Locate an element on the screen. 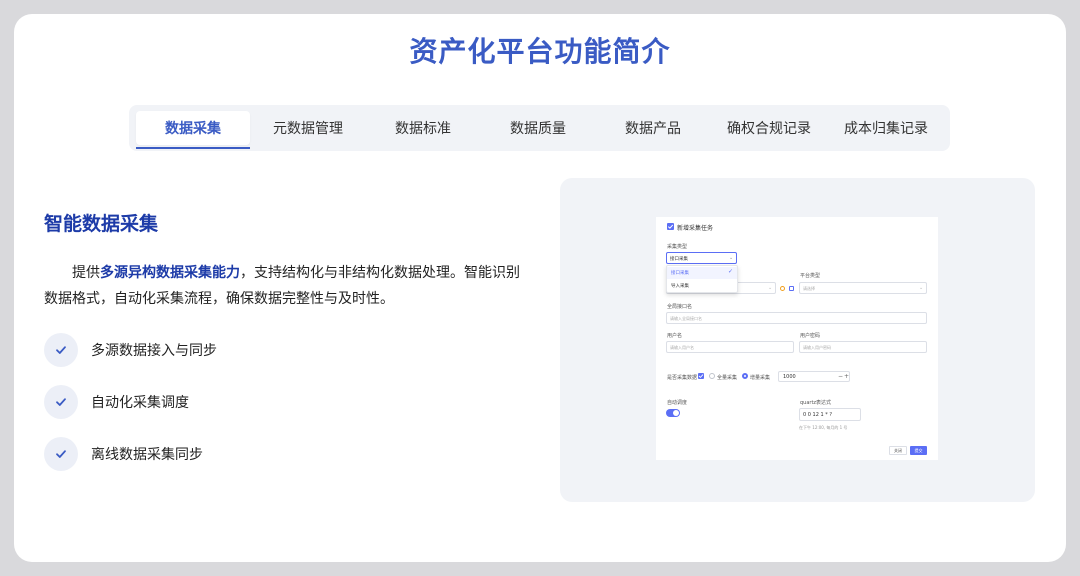 This screenshot has width=1080, height=576. collect-type-dropdown: 接口采集 ✓ 导入采集 is located at coordinates (702, 279).